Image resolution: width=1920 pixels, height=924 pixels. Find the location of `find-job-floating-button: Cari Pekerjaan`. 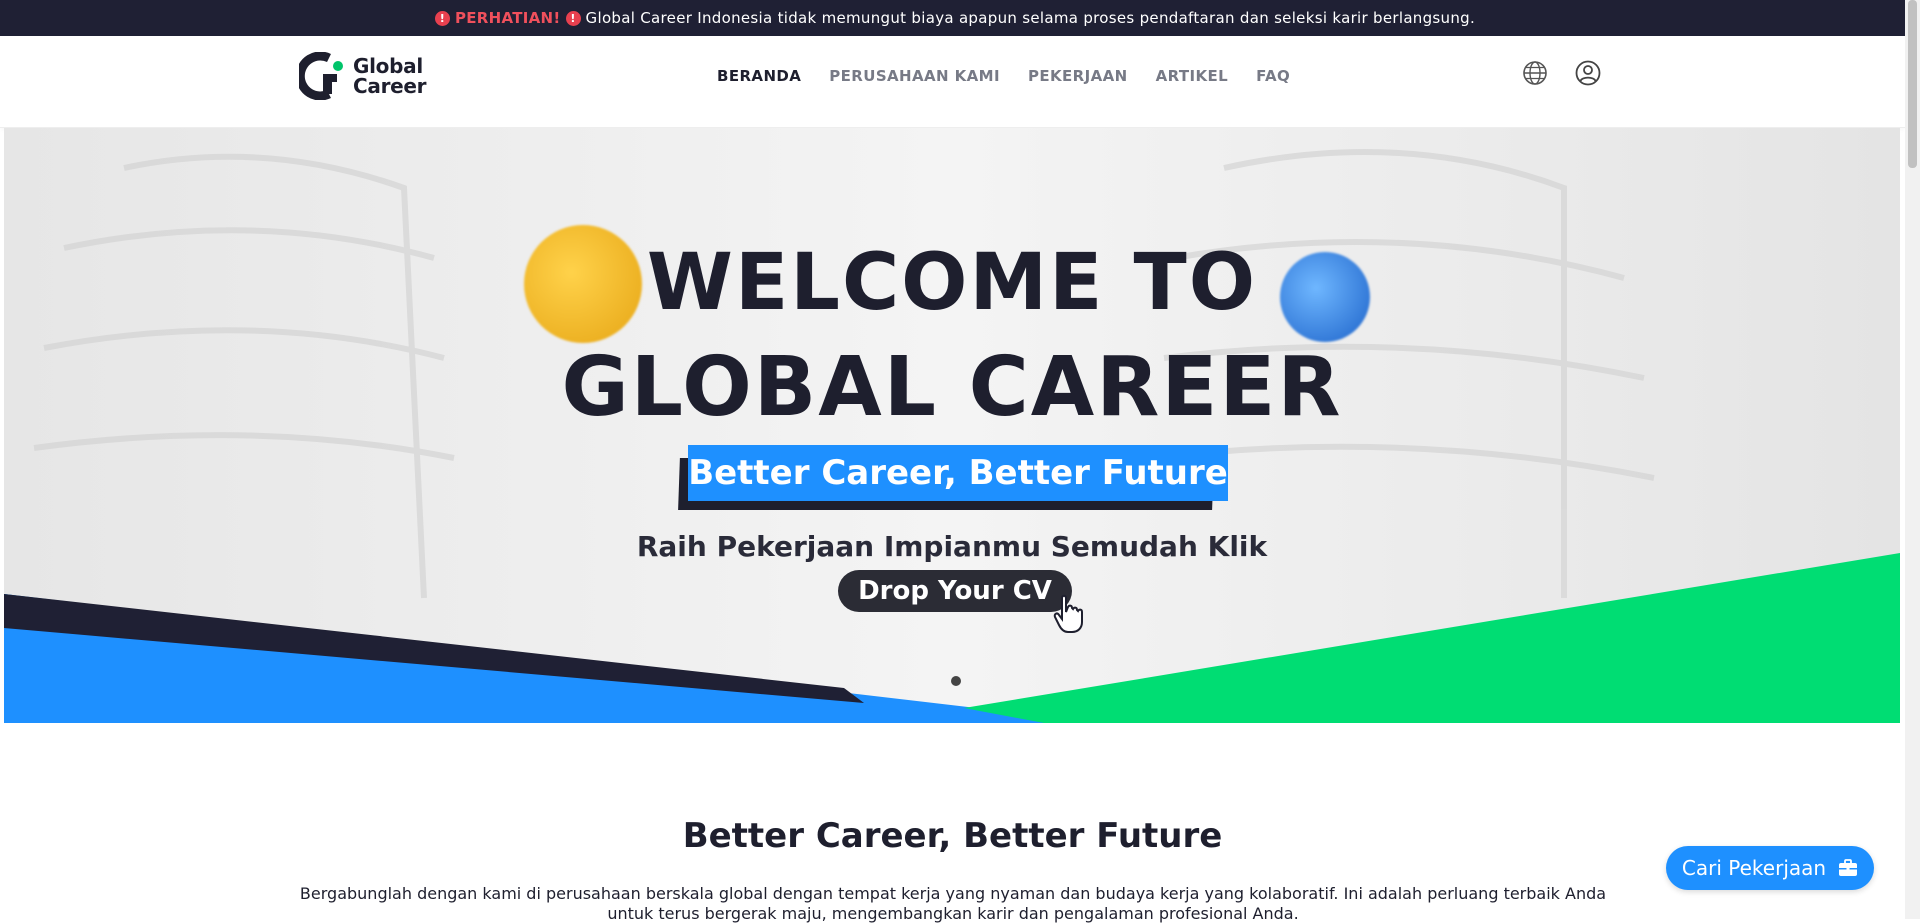

find-job-floating-button: Cari Pekerjaan is located at coordinates (1770, 868).